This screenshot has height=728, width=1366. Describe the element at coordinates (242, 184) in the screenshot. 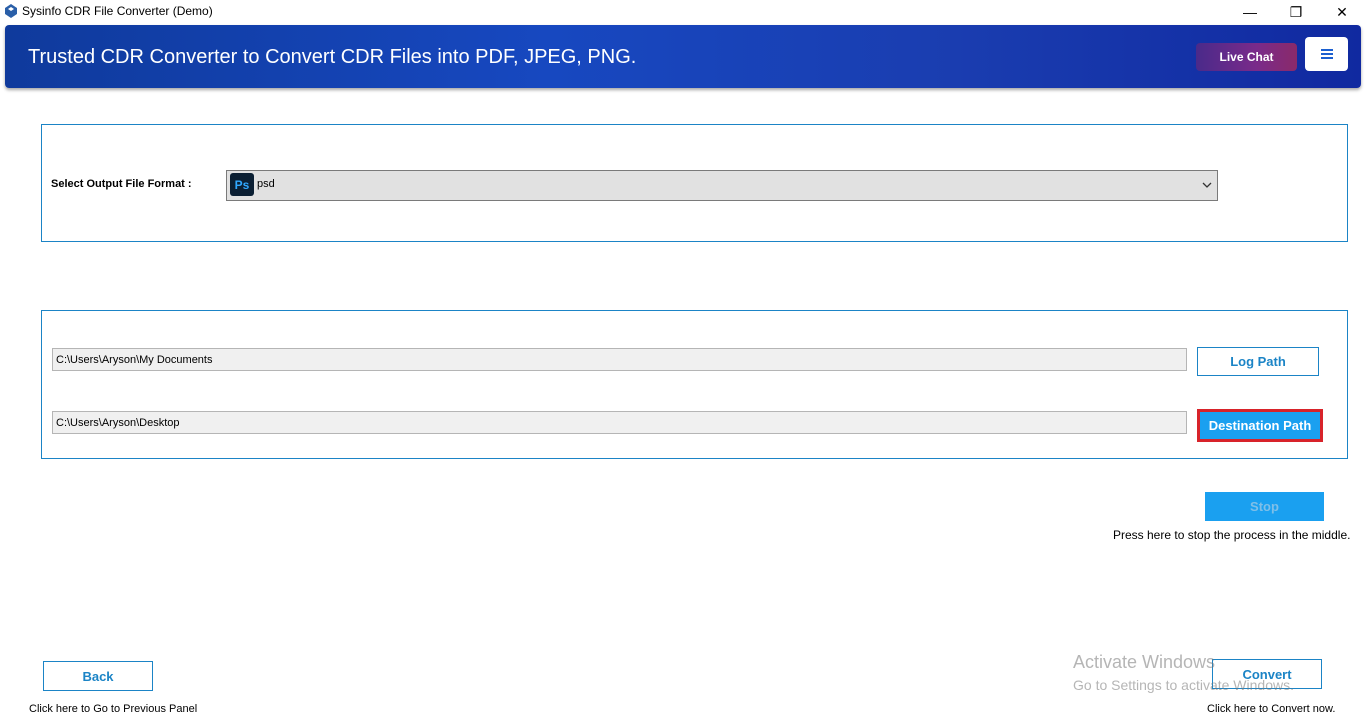

I see `photoshop-icon: Ps` at that location.